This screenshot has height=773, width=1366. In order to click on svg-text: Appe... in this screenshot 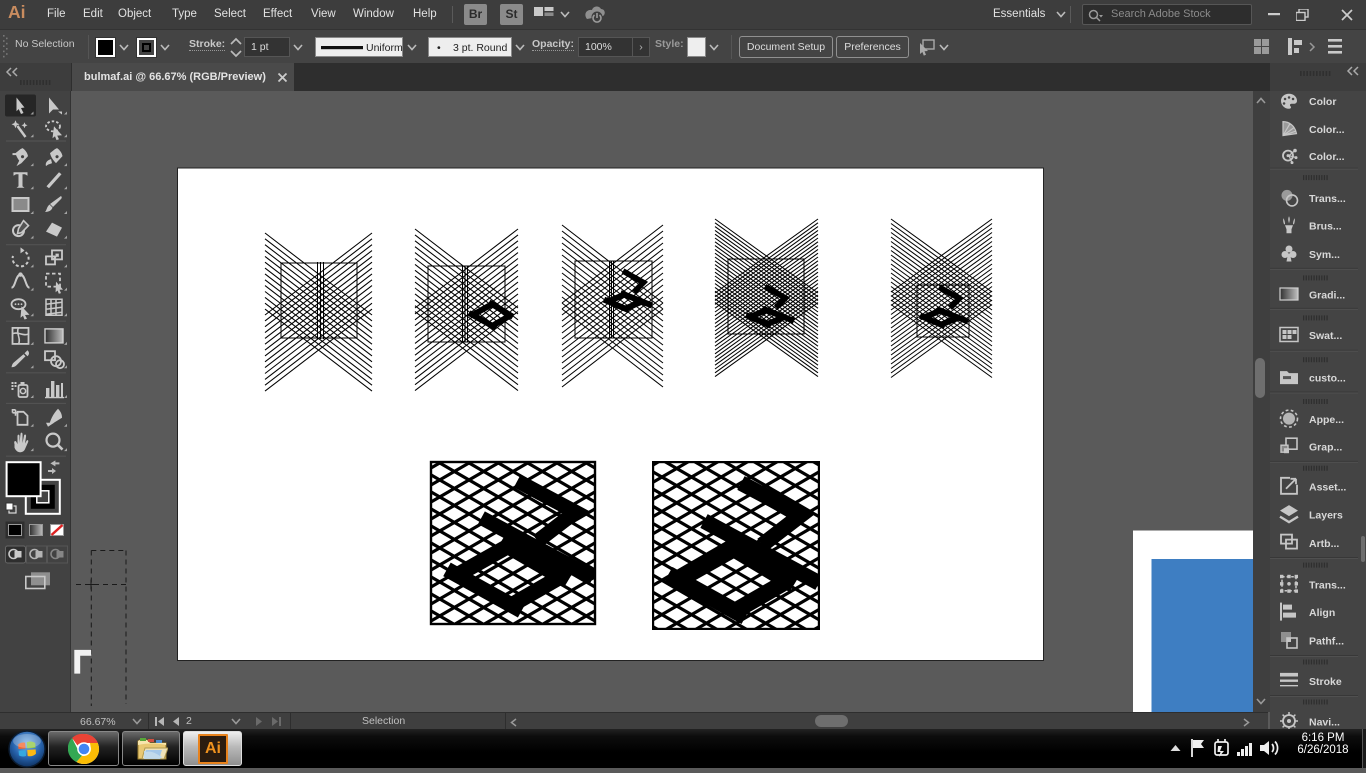, I will do `click(1326, 420)`.